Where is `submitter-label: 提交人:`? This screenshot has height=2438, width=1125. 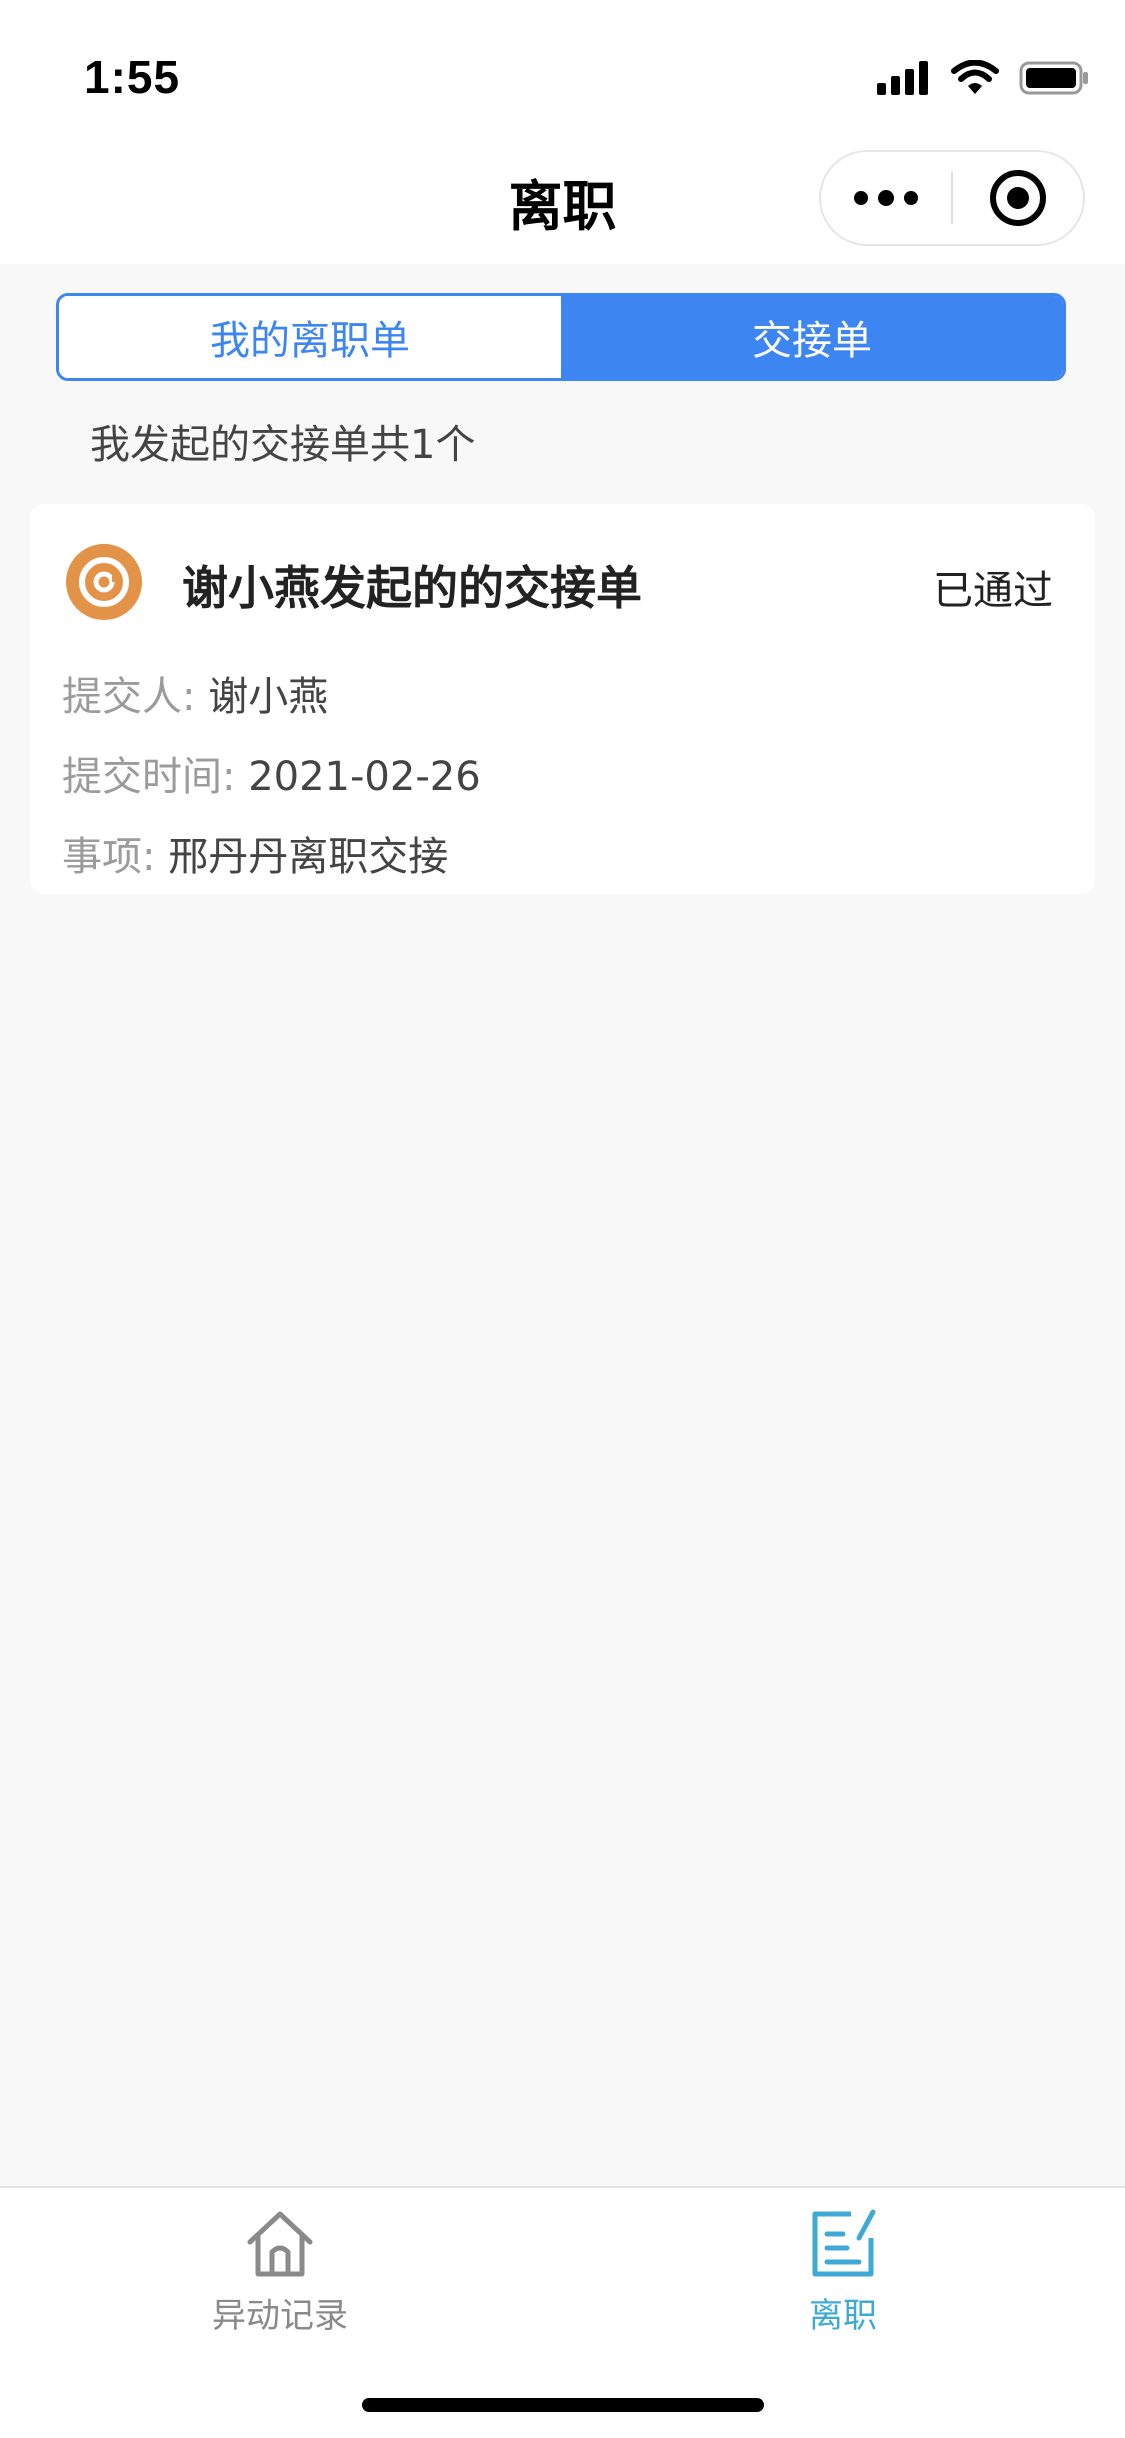 submitter-label: 提交人: is located at coordinates (129, 697).